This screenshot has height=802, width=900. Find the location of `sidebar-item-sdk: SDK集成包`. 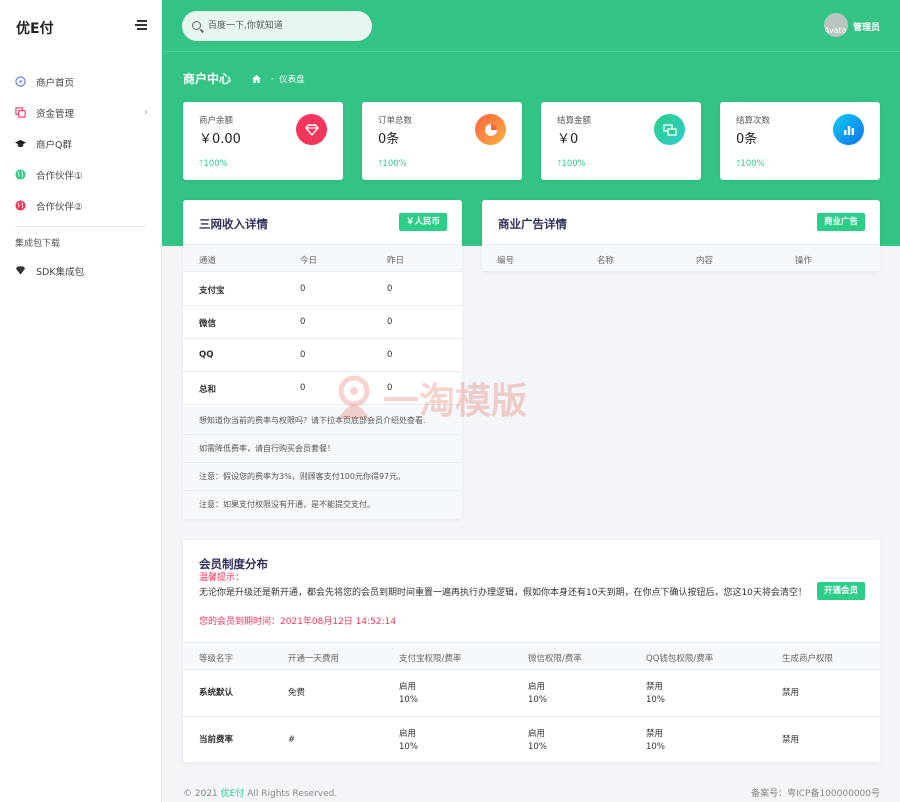

sidebar-item-sdk: SDK集成包 is located at coordinates (81, 270).